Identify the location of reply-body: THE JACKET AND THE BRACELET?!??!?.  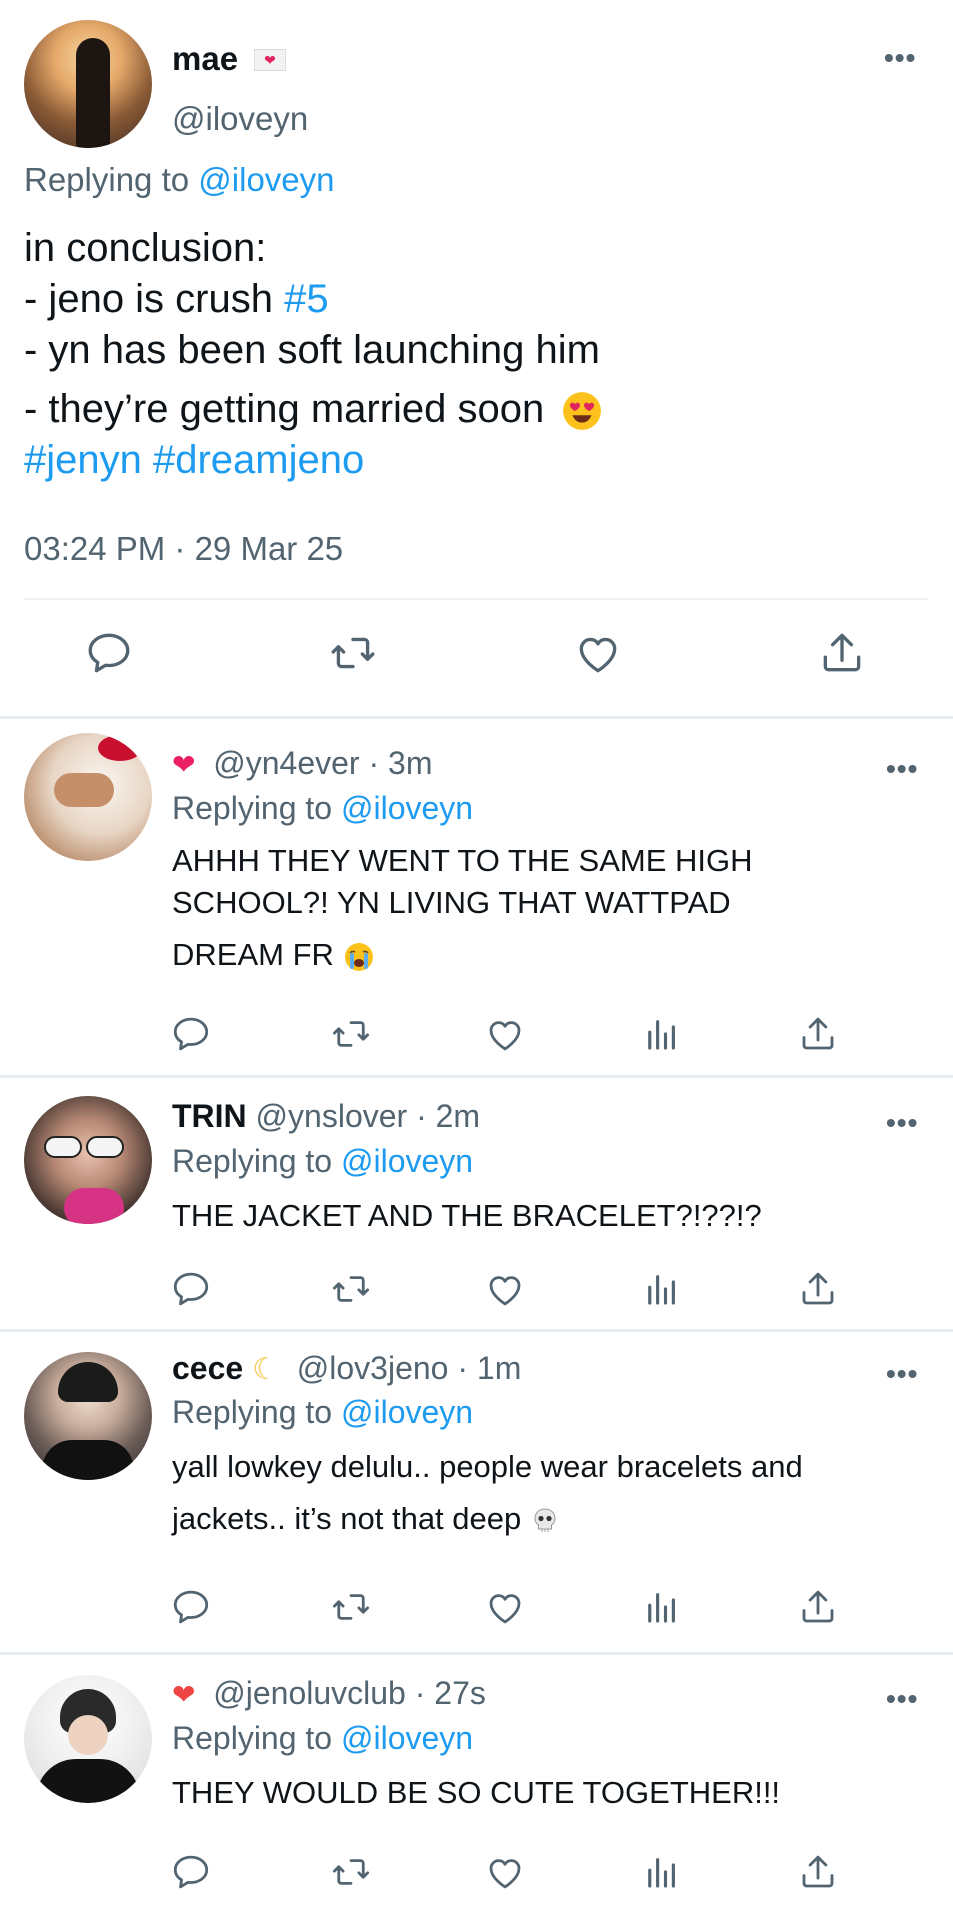
(552, 1216).